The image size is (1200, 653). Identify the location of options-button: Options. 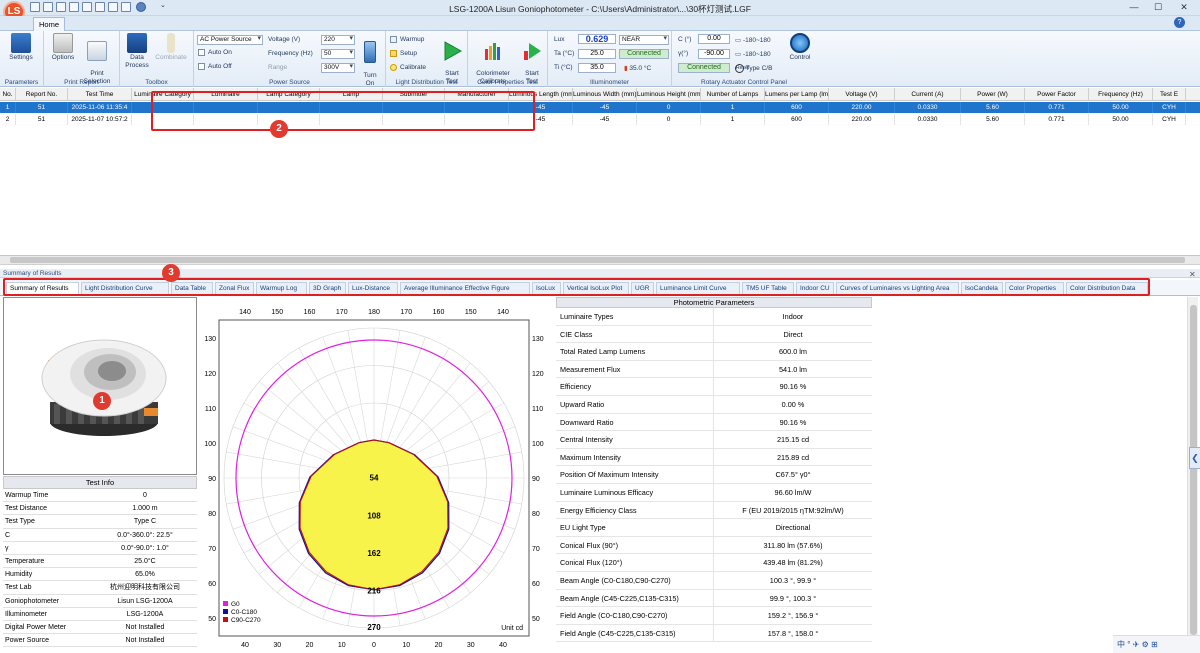
(63, 47).